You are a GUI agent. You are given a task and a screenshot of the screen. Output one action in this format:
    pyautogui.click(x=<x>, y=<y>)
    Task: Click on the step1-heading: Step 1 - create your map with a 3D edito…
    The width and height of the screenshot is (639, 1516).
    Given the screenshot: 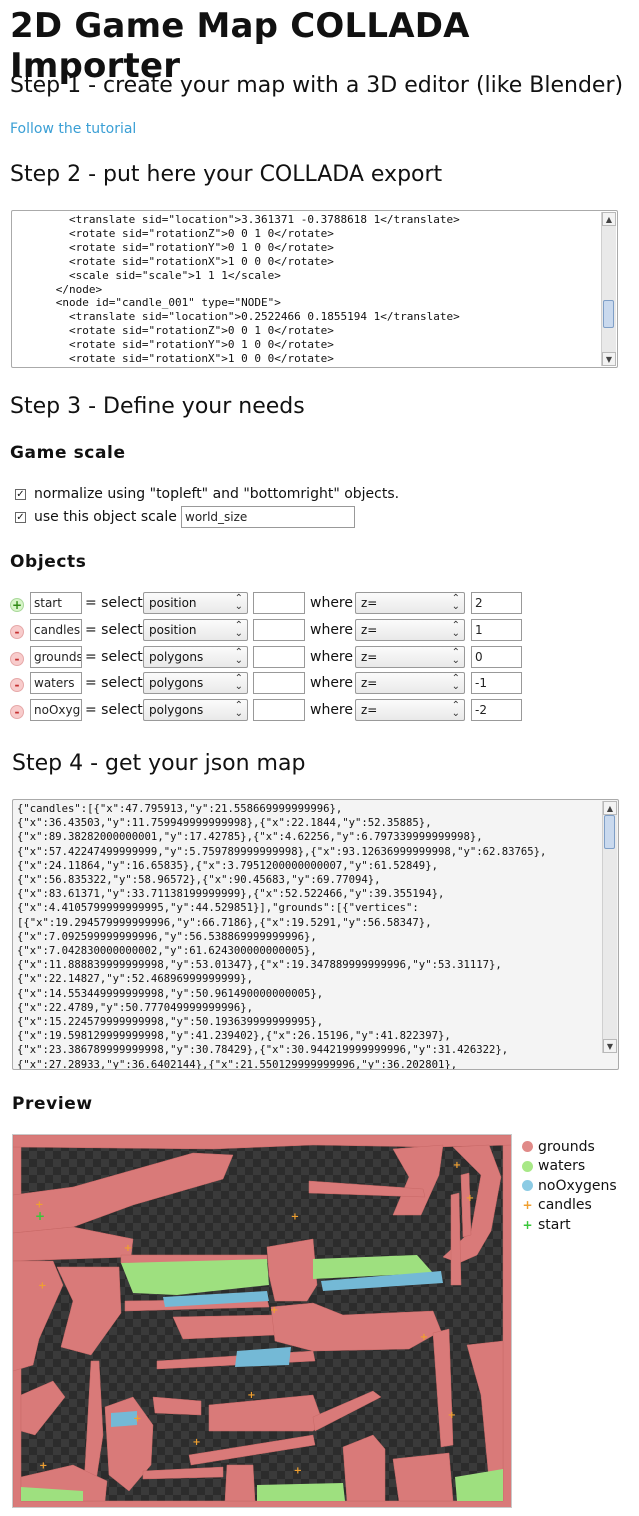 What is the action you would take?
    pyautogui.click(x=317, y=85)
    